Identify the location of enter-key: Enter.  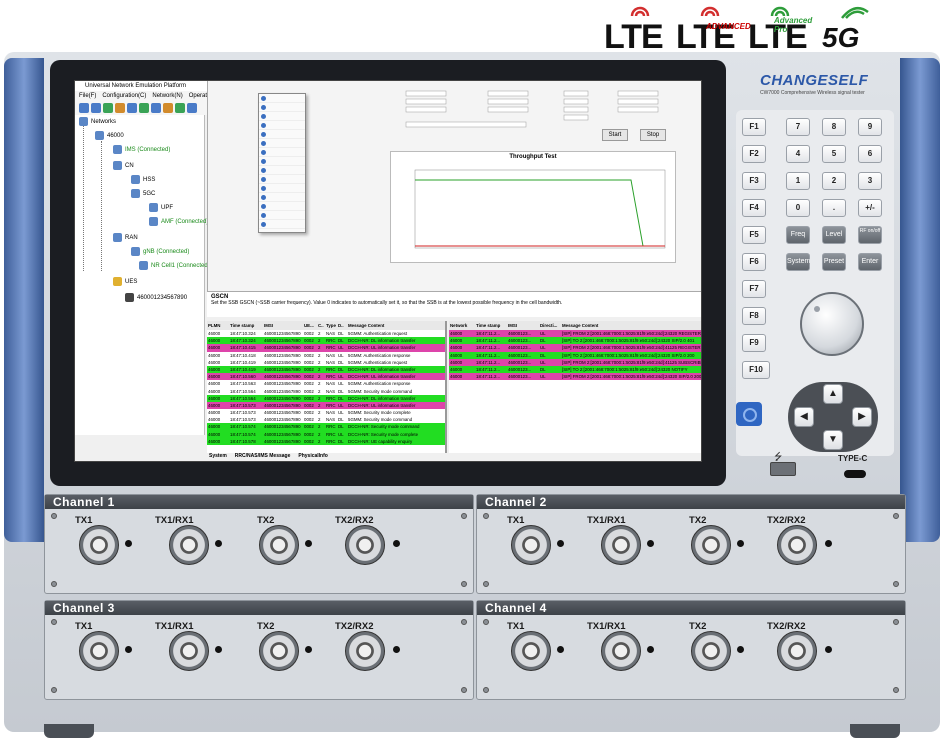
(870, 262).